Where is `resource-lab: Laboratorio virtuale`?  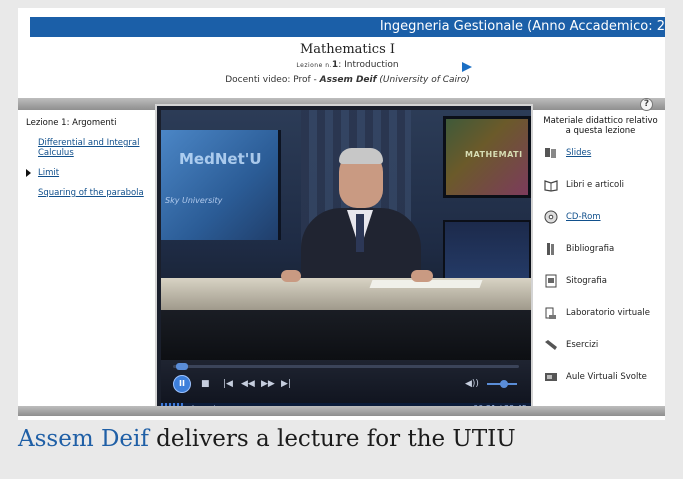
resource-lab: Laboratorio virtuale is located at coordinates (600, 322).